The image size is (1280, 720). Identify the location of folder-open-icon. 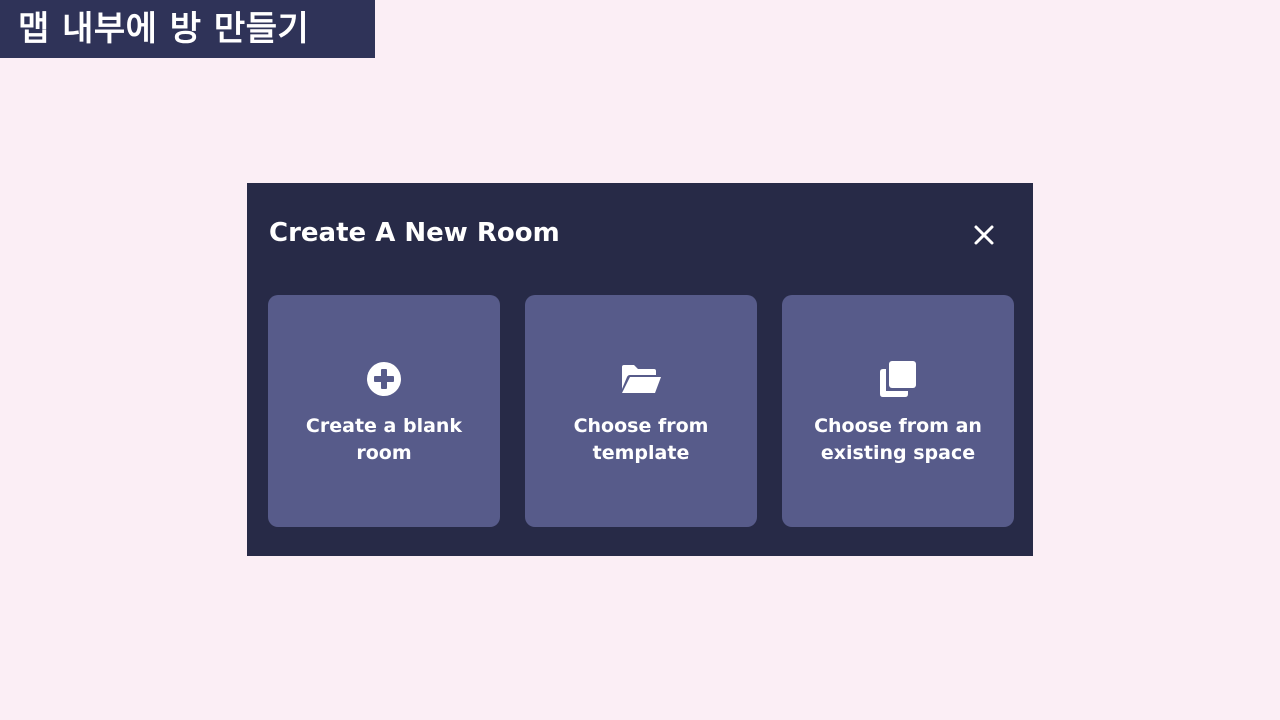
(641, 379).